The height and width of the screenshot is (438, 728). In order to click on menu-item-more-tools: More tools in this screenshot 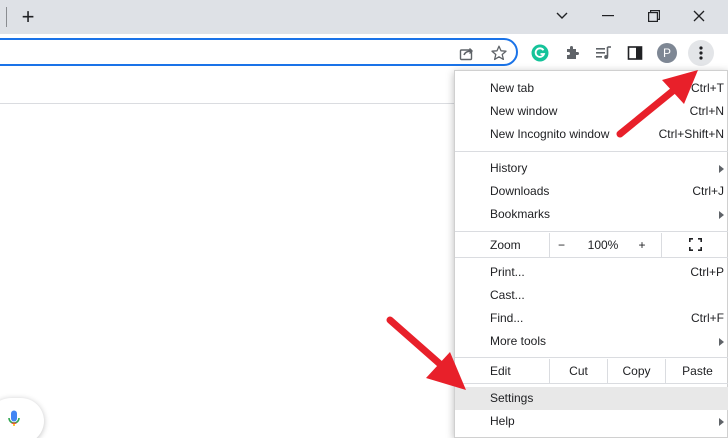, I will do `click(591, 341)`.